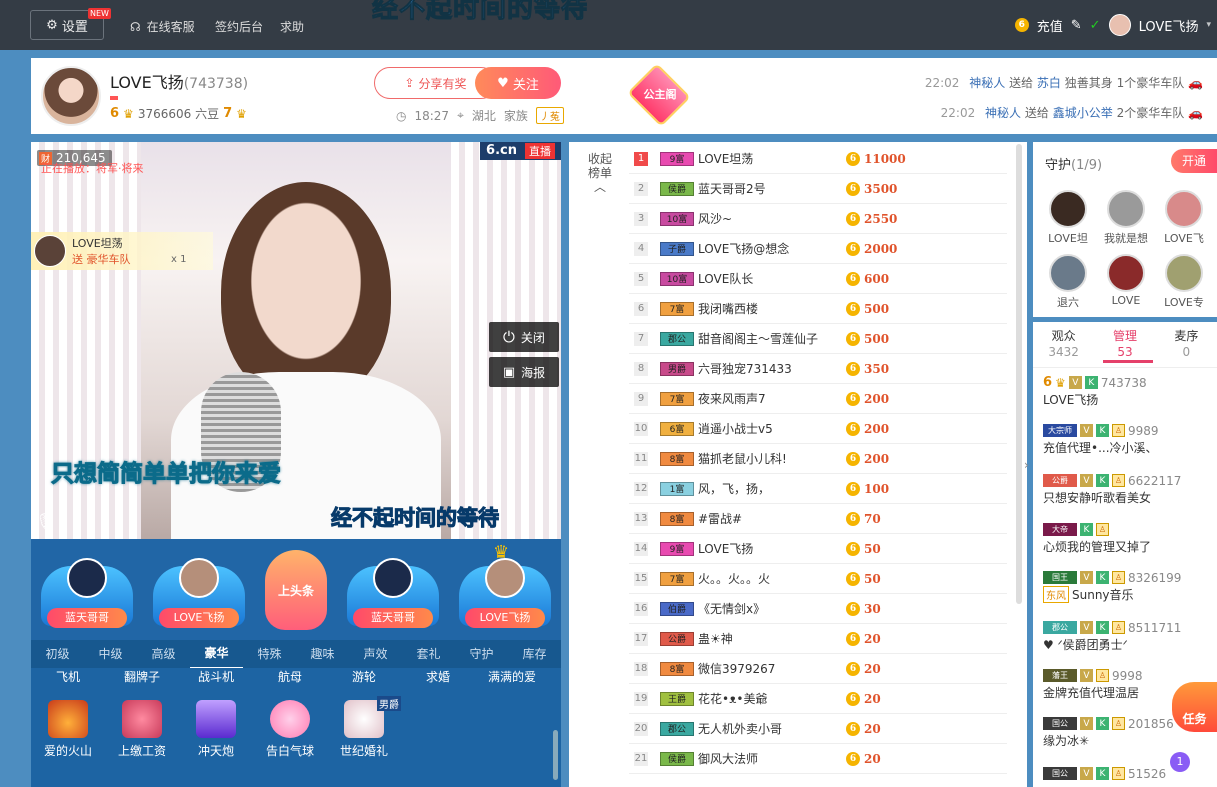 This screenshot has width=1217, height=787. What do you see at coordinates (163, 654) in the screenshot?
I see `gift-tab: 高级` at bounding box center [163, 654].